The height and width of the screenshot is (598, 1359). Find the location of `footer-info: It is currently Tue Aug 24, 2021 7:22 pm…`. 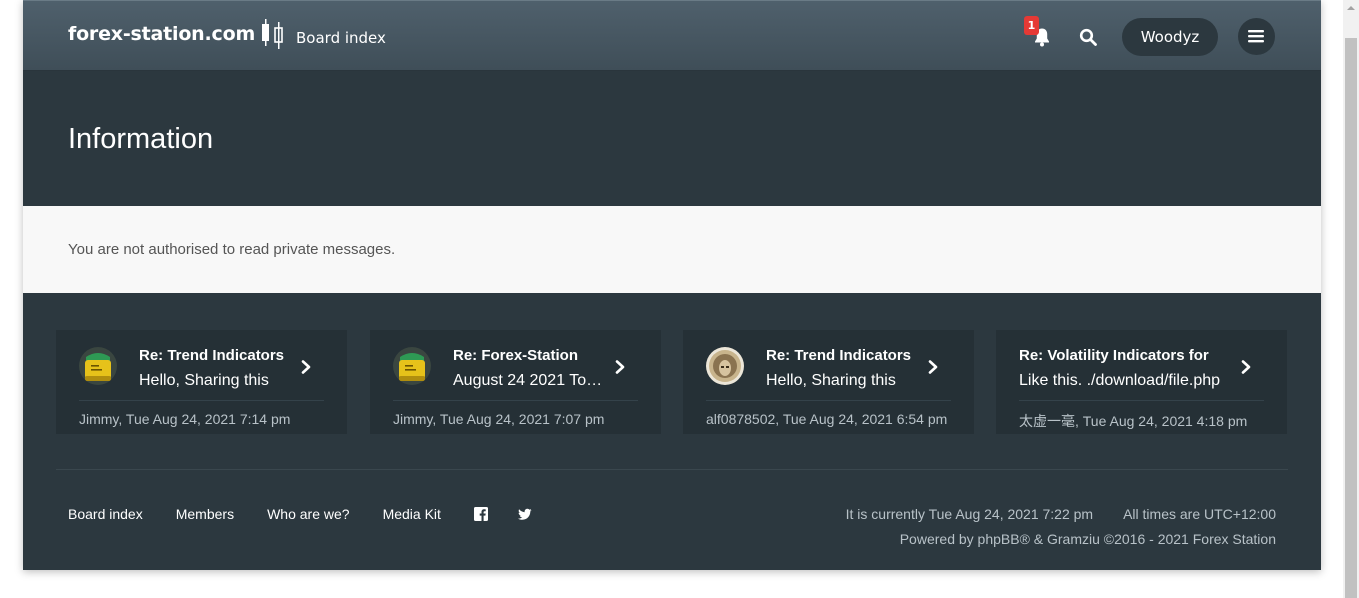

footer-info: It is currently Tue Aug 24, 2021 7:22 pm… is located at coordinates (1061, 526).